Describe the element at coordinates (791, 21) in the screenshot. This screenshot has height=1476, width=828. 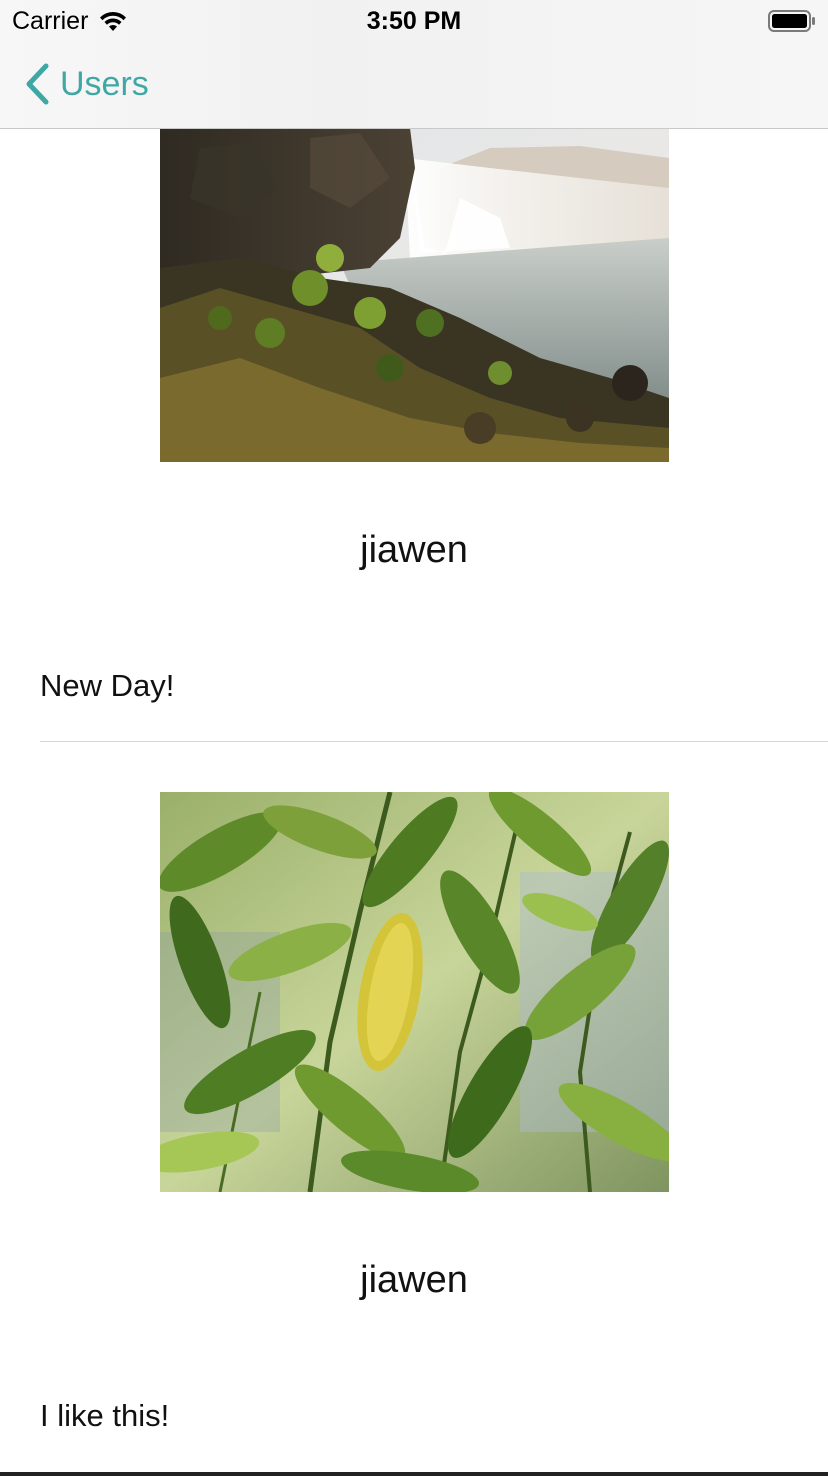
I see `battery-icon` at that location.